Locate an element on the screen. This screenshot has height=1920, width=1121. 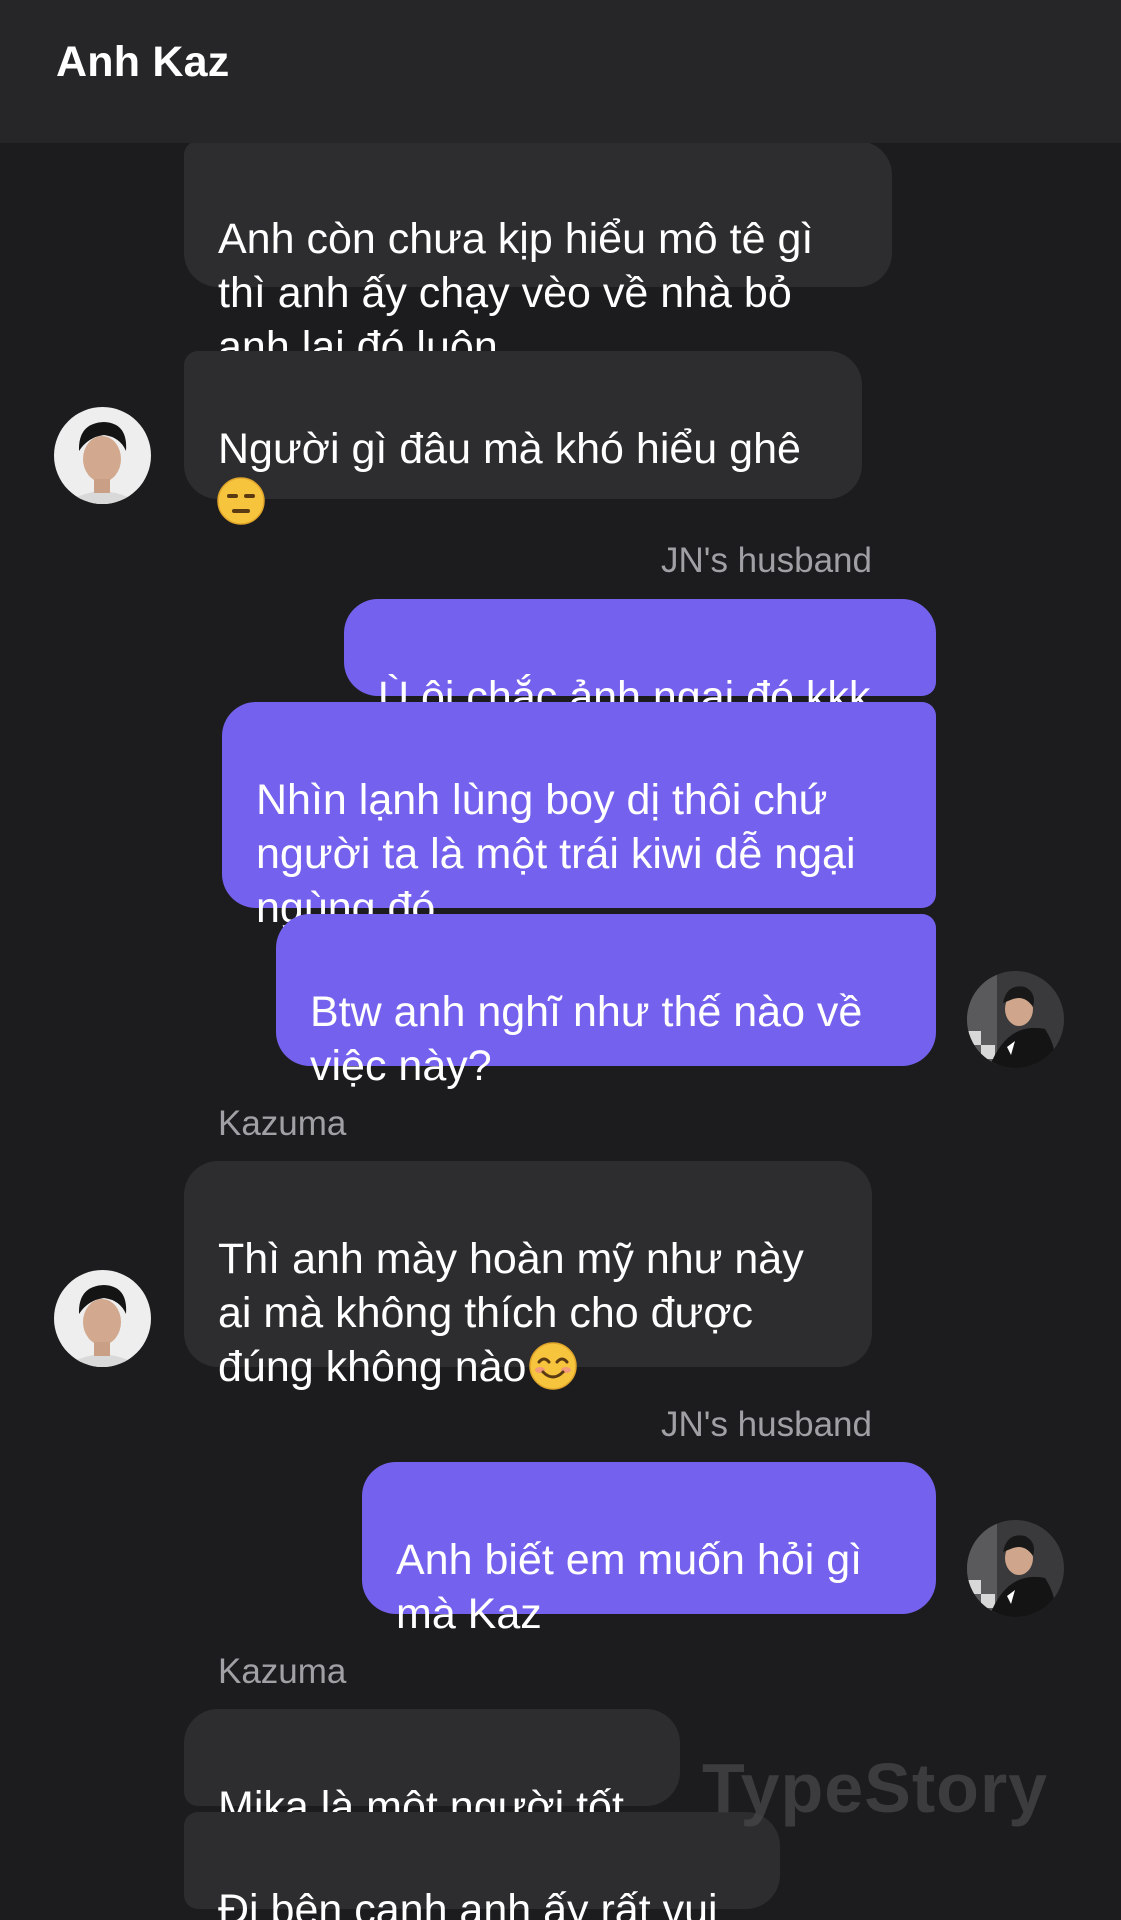
message-outgoing: Ù ôi chắc ảnh ngại đó kkk is located at coordinates (640, 660).